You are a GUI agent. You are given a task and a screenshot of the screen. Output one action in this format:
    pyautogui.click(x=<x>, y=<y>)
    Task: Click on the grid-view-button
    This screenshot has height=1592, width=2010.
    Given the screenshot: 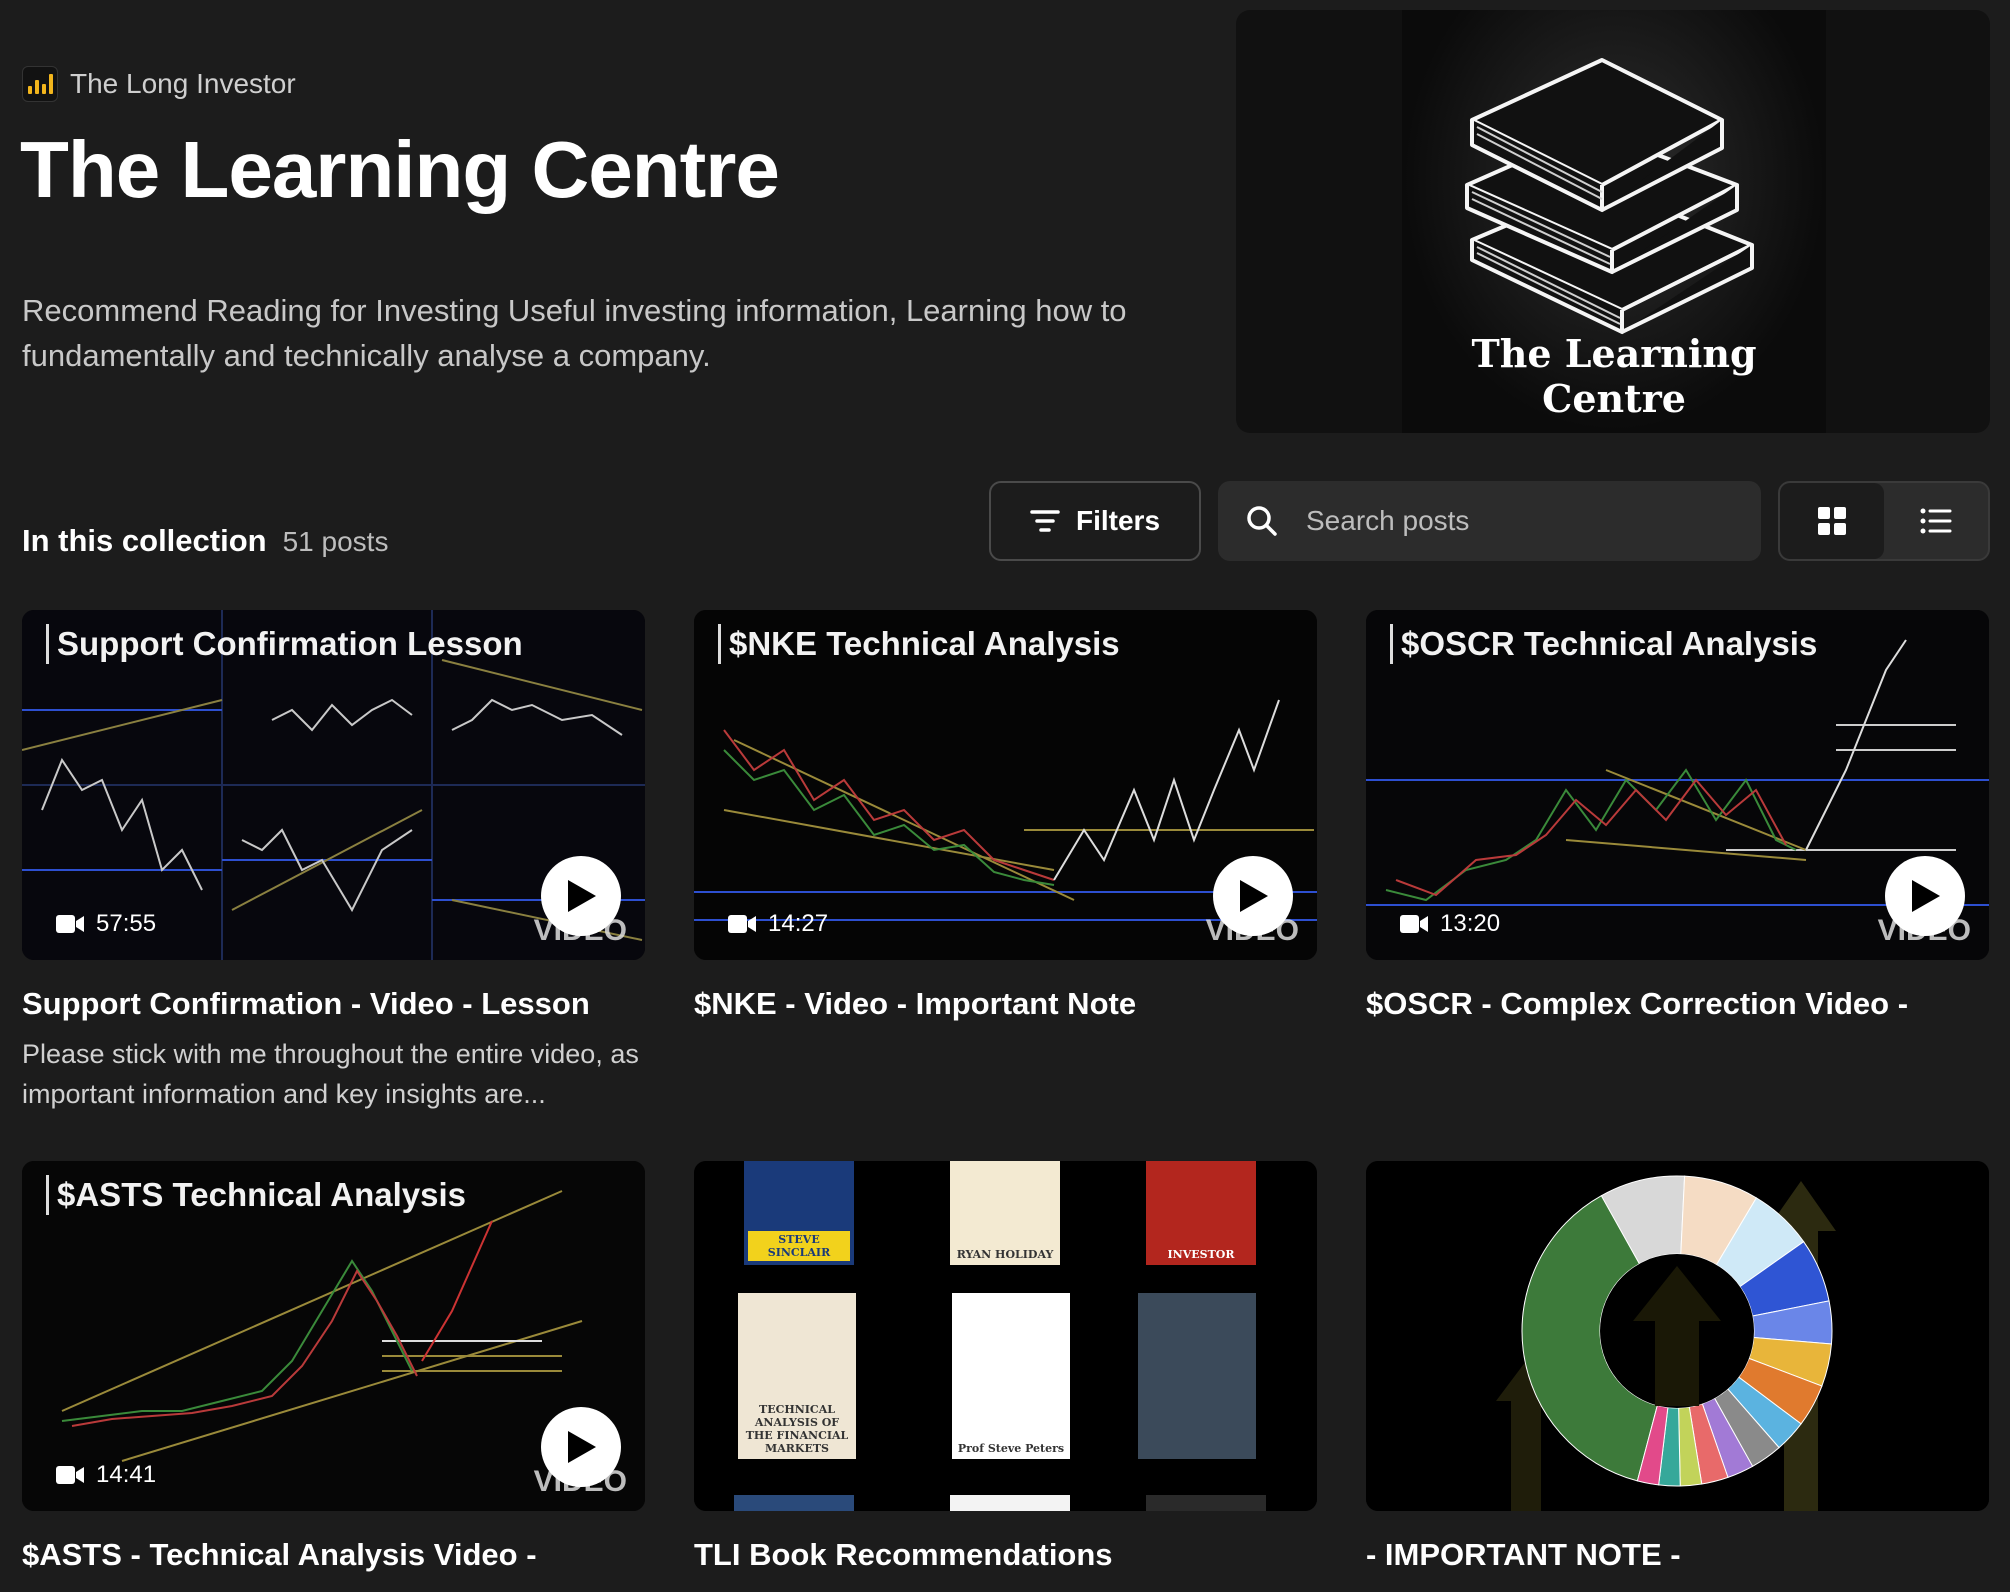 What is the action you would take?
    pyautogui.click(x=1832, y=521)
    